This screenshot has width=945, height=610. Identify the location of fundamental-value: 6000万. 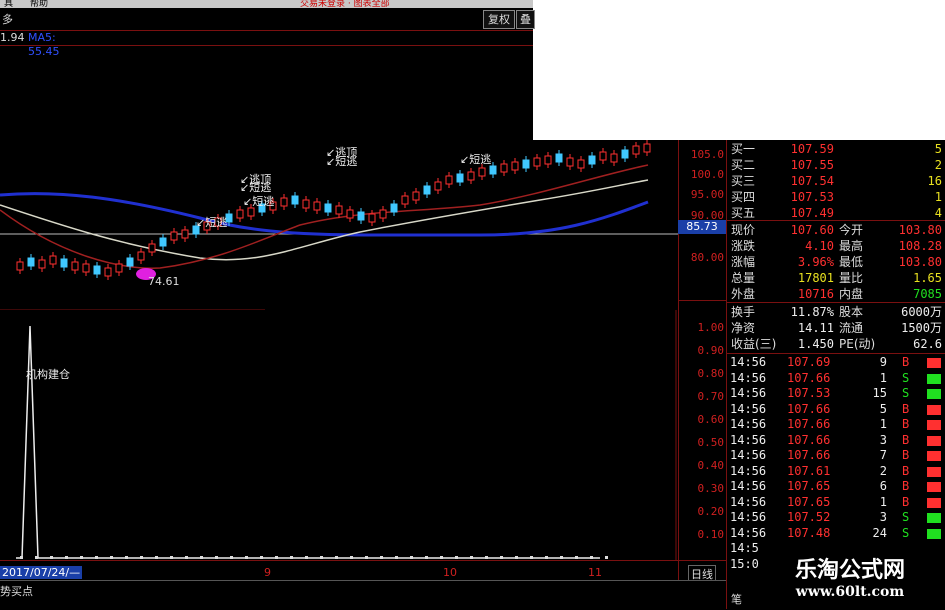
(921, 312).